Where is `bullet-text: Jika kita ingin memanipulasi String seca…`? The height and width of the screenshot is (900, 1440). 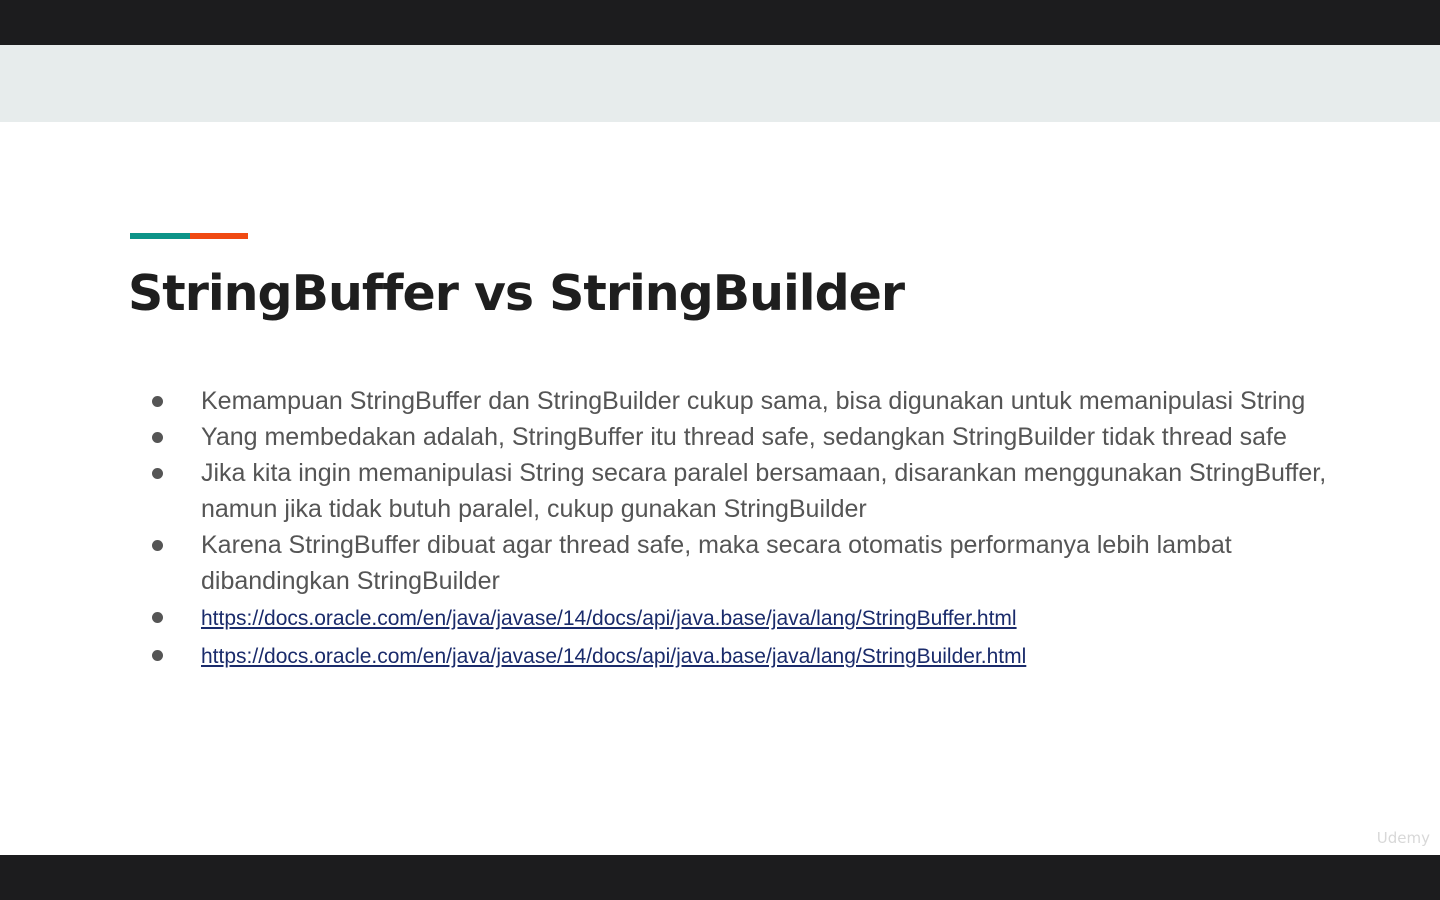
bullet-text: Jika kita ingin memanipulasi String seca… is located at coordinates (764, 491).